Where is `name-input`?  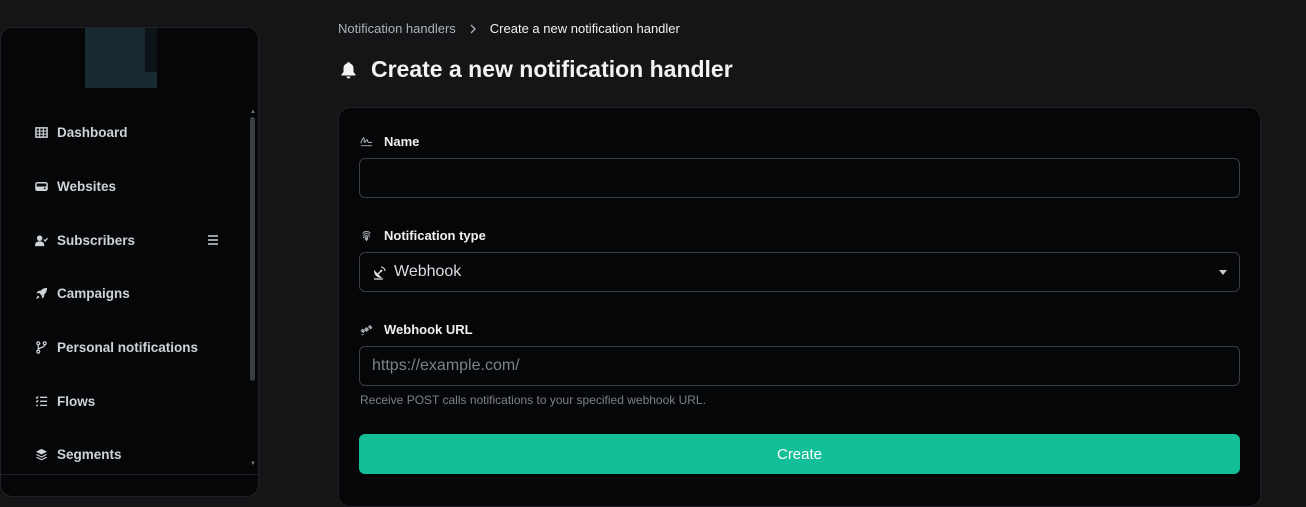
name-input is located at coordinates (799, 178).